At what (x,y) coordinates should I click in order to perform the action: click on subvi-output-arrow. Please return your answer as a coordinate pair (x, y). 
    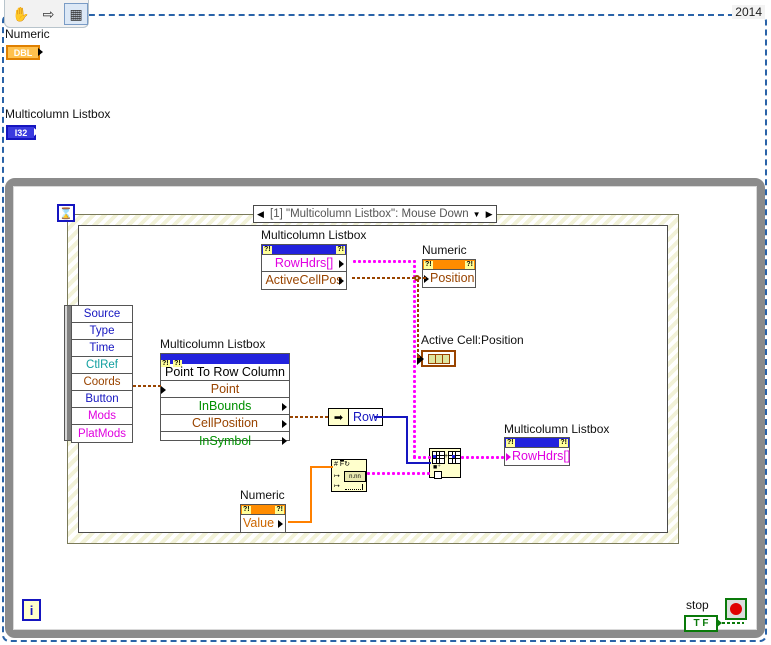
    Looking at the image, I should click on (284, 441).